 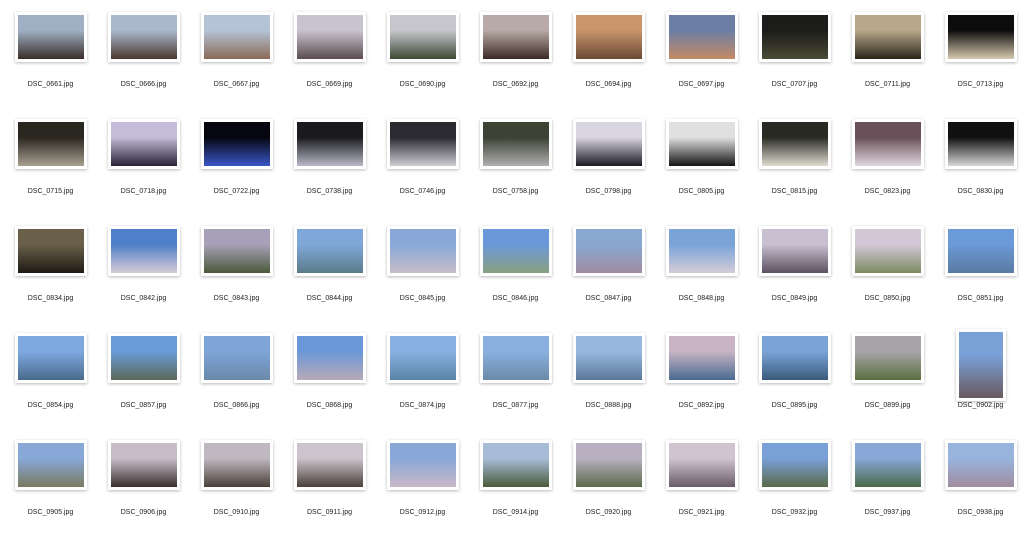 I want to click on file-item: DSC_0746.jpg, so click(x=422, y=172).